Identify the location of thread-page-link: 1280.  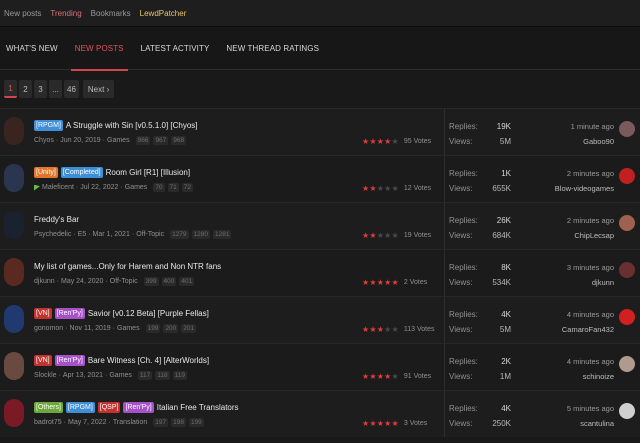
(201, 234).